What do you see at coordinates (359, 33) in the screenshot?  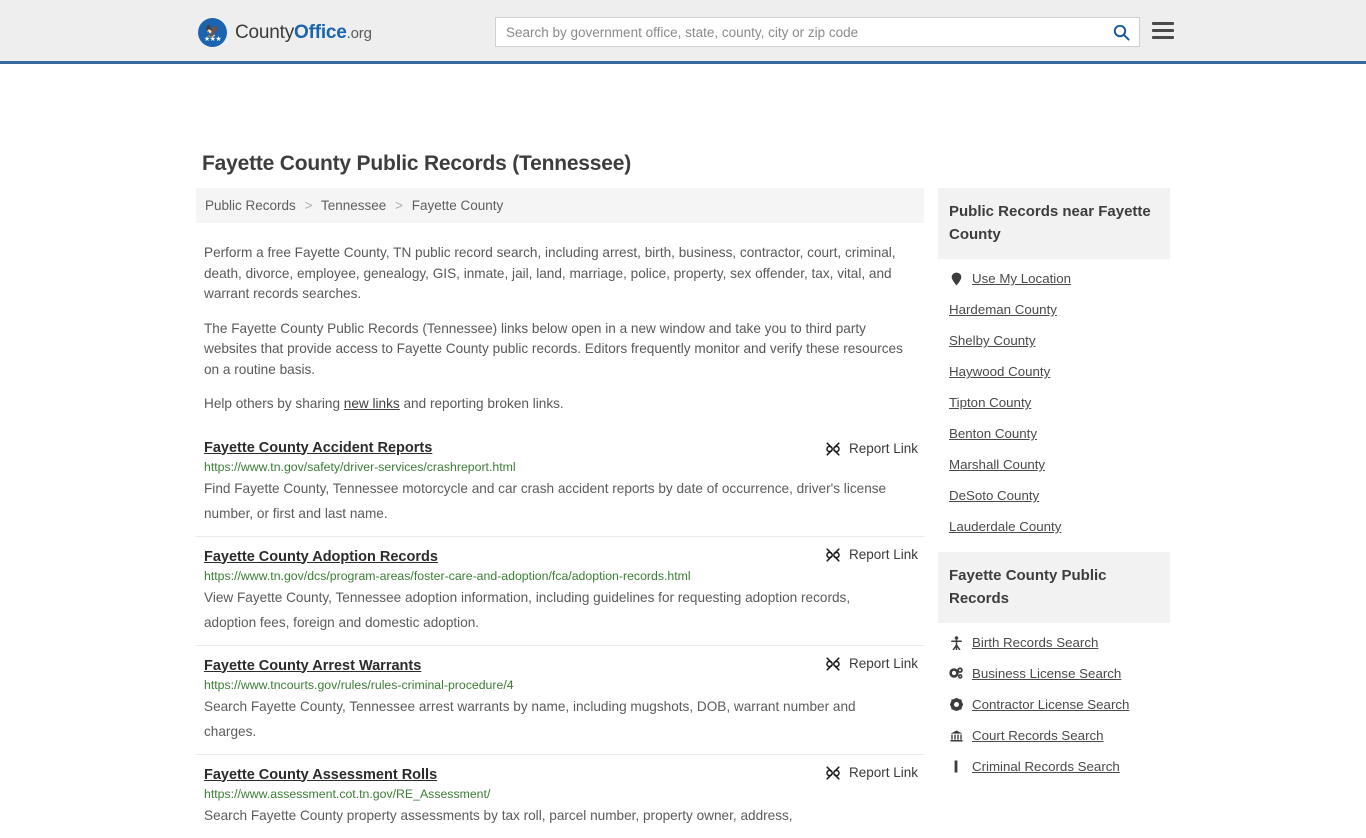 I see `logo-text-suffix: .org` at bounding box center [359, 33].